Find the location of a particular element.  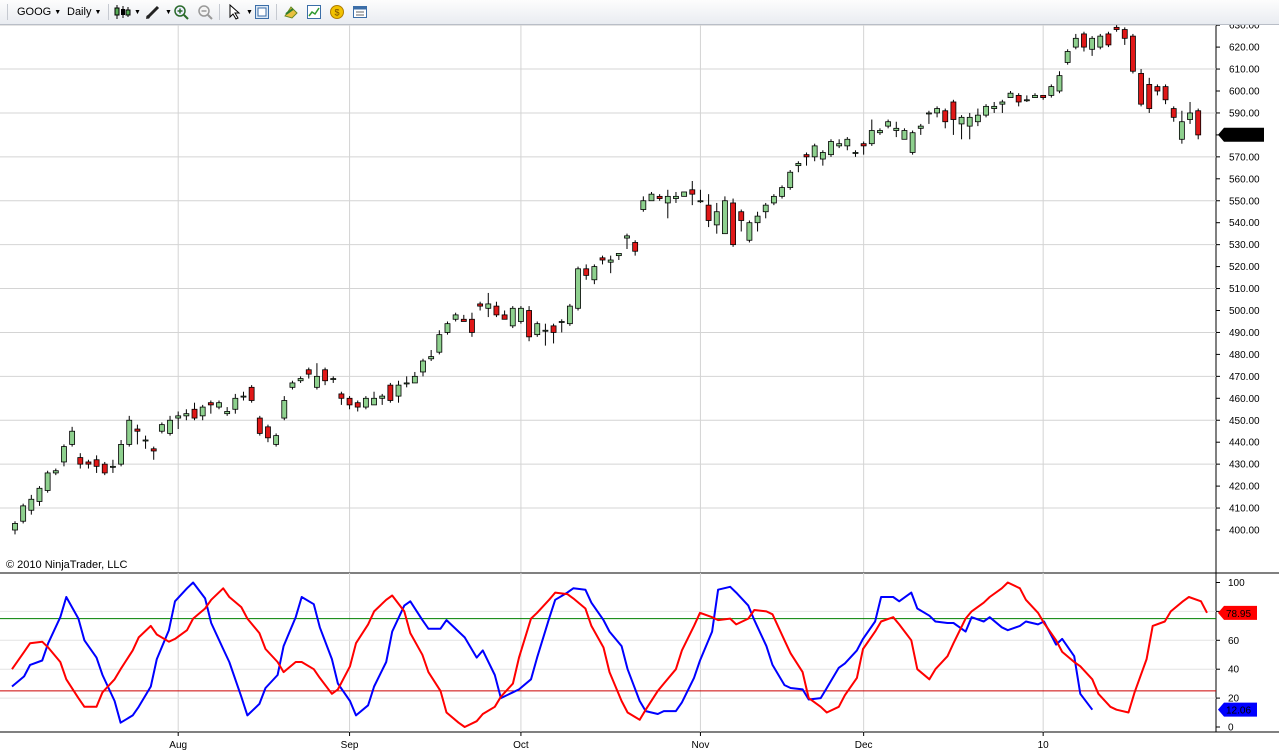

coin-button: $ is located at coordinates (337, 12).